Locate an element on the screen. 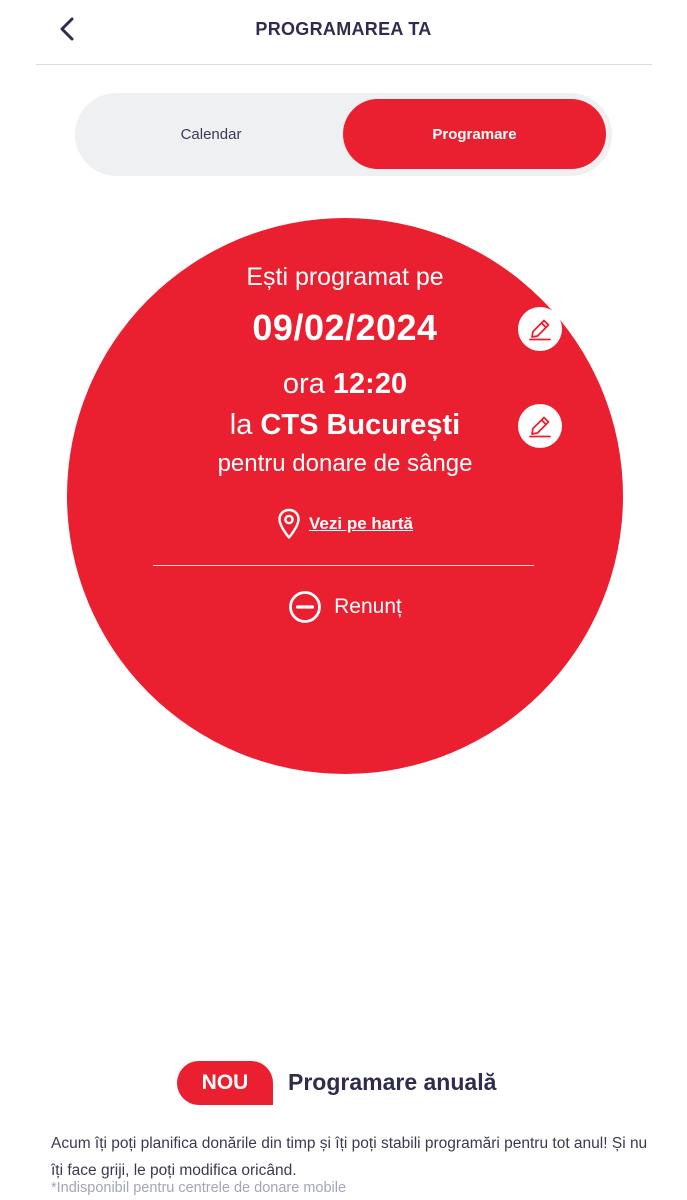  edit-place-button is located at coordinates (540, 426).